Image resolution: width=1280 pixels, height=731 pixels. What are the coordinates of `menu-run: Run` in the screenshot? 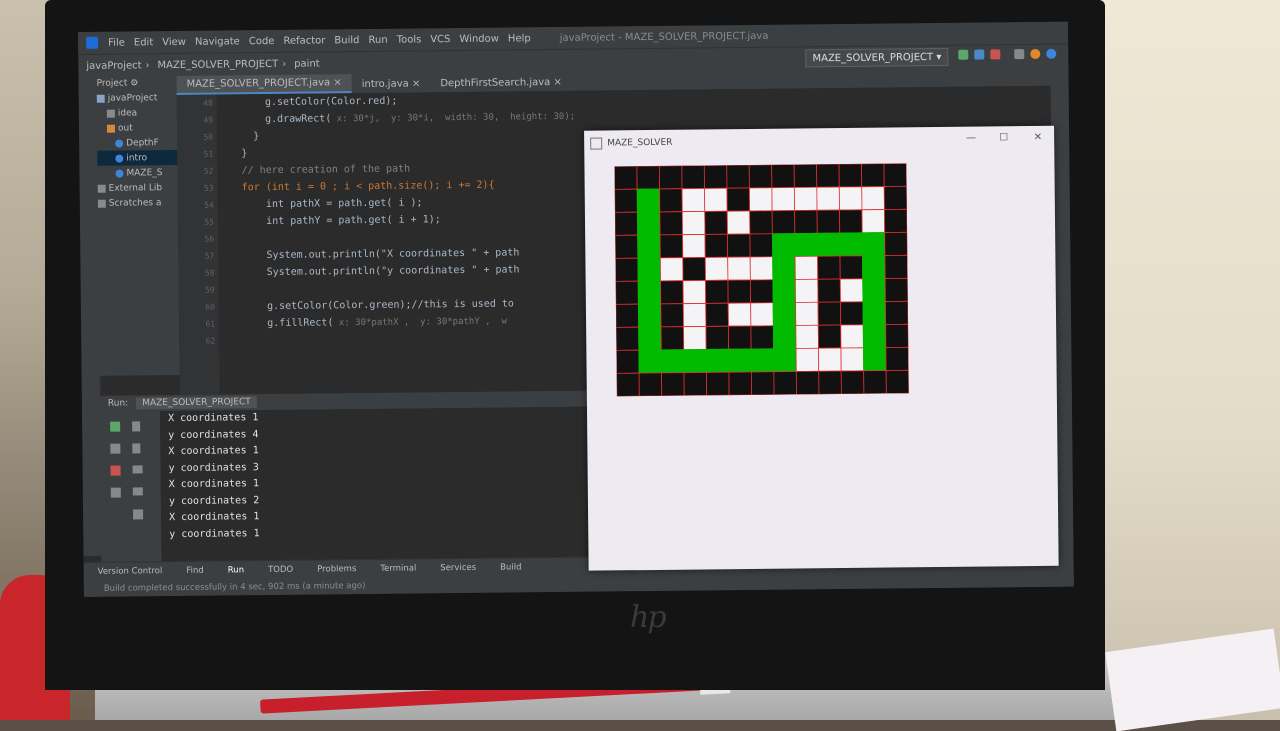 It's located at (377, 39).